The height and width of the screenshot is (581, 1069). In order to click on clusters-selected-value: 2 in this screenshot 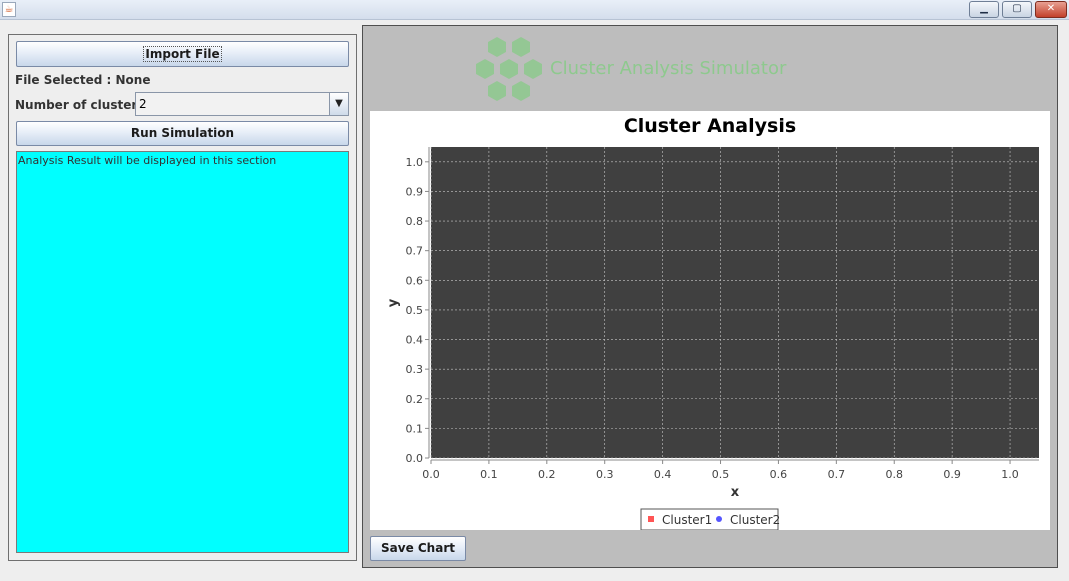, I will do `click(143, 104)`.